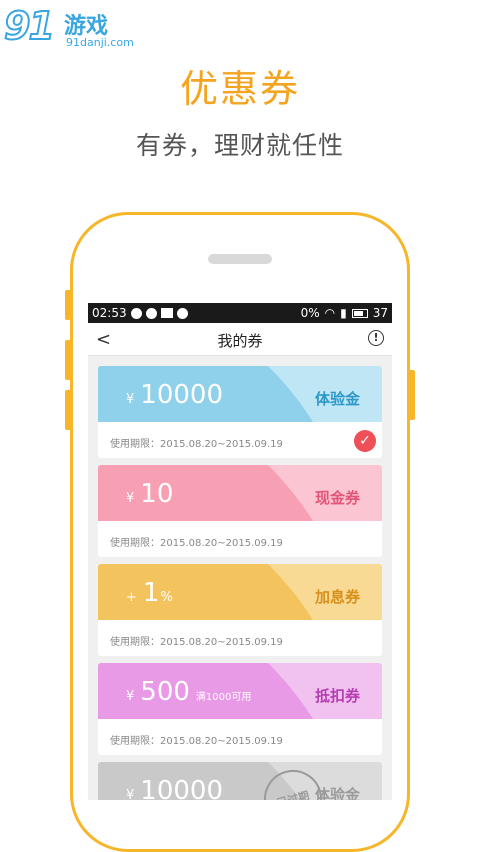 This screenshot has height=852, width=480. Describe the element at coordinates (109, 313) in the screenshot. I see `status-time: 02:53` at that location.